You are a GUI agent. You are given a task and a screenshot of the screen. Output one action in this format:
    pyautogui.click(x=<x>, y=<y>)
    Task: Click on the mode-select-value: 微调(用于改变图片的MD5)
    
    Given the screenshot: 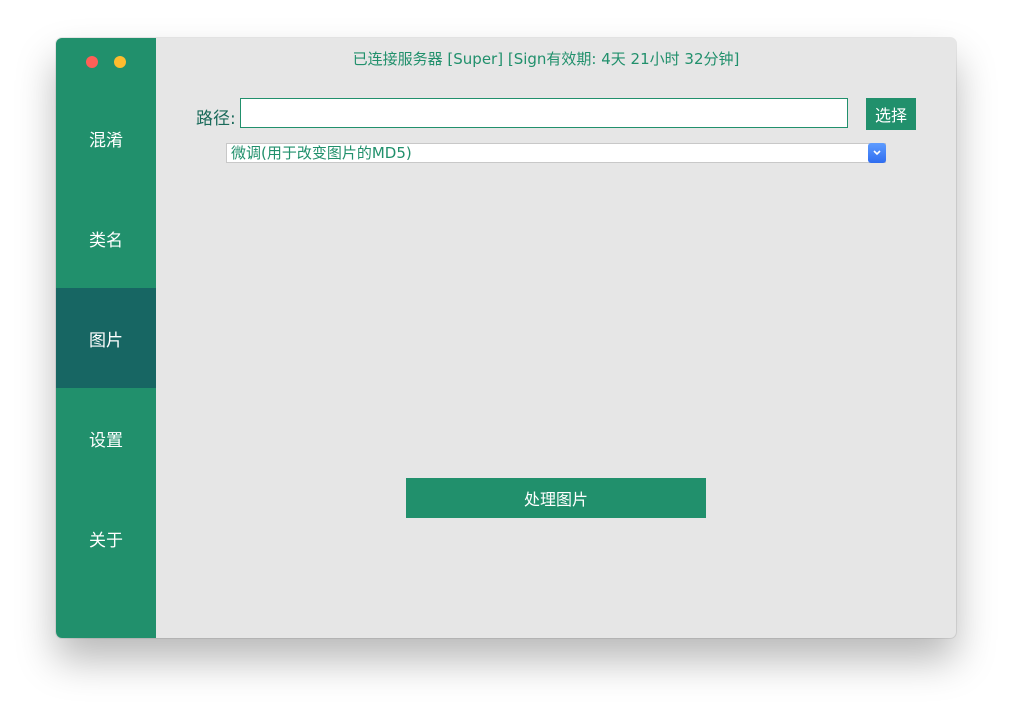 What is the action you would take?
    pyautogui.click(x=321, y=153)
    